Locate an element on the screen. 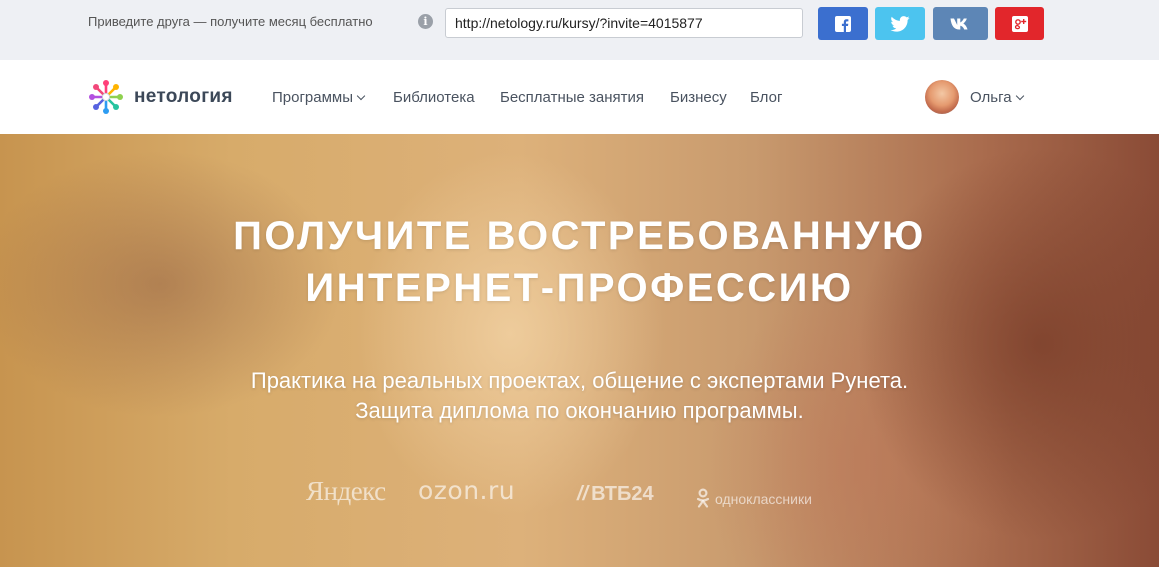  vk-icon is located at coordinates (958, 23).